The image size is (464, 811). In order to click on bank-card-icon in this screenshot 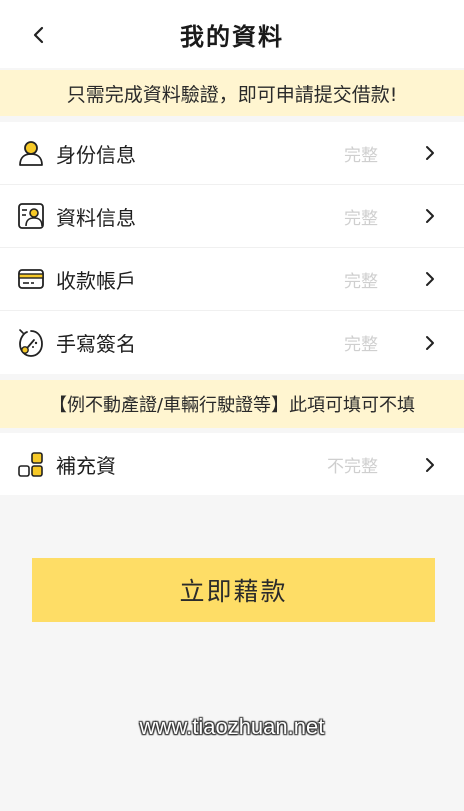, I will do `click(31, 279)`.